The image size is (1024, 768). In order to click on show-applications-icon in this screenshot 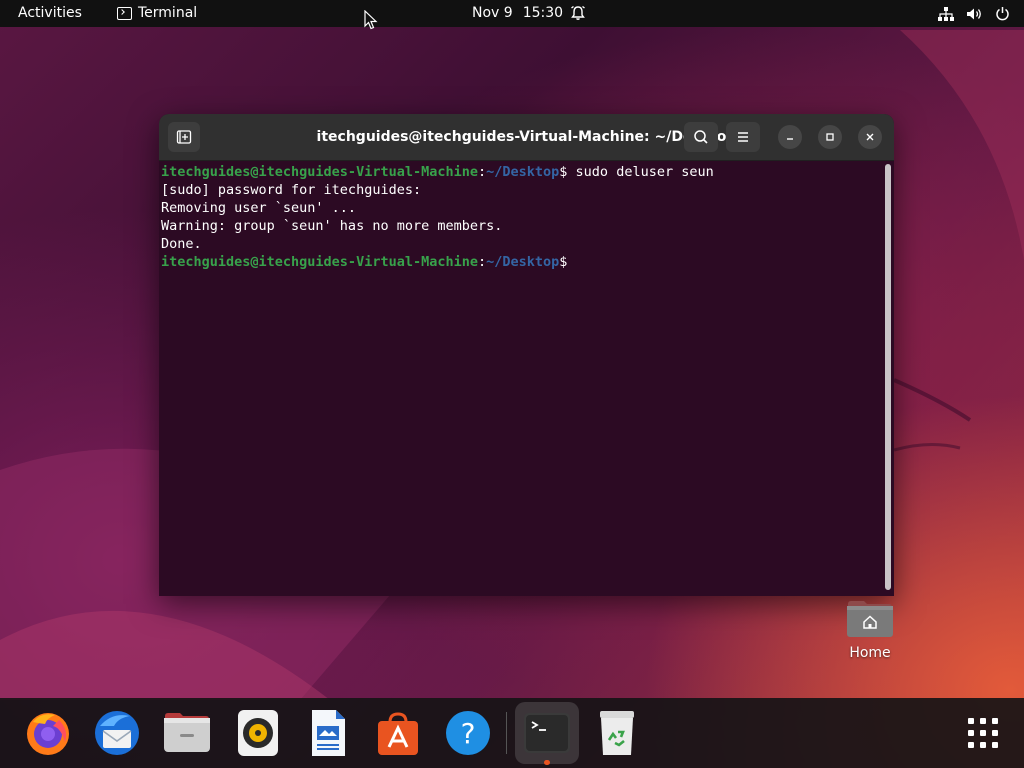, I will do `click(983, 734)`.